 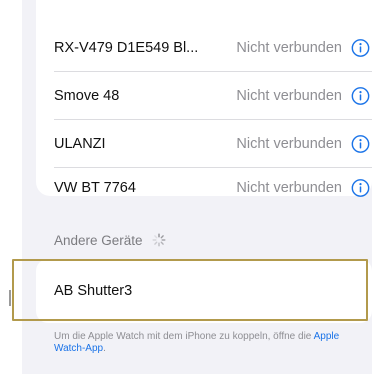 I want to click on device-row: Smove 48 Nicht verbunden, so click(x=204, y=96).